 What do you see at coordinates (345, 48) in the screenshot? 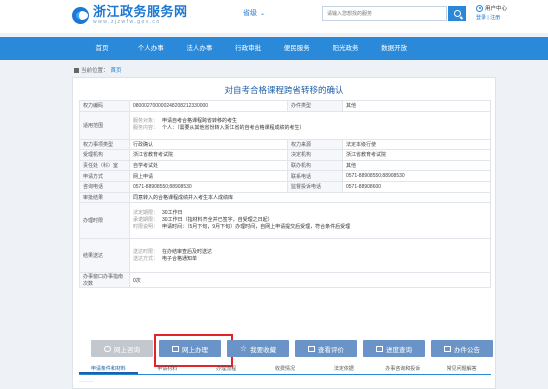
I see `nav-item-affairs: 阳光政务` at bounding box center [345, 48].